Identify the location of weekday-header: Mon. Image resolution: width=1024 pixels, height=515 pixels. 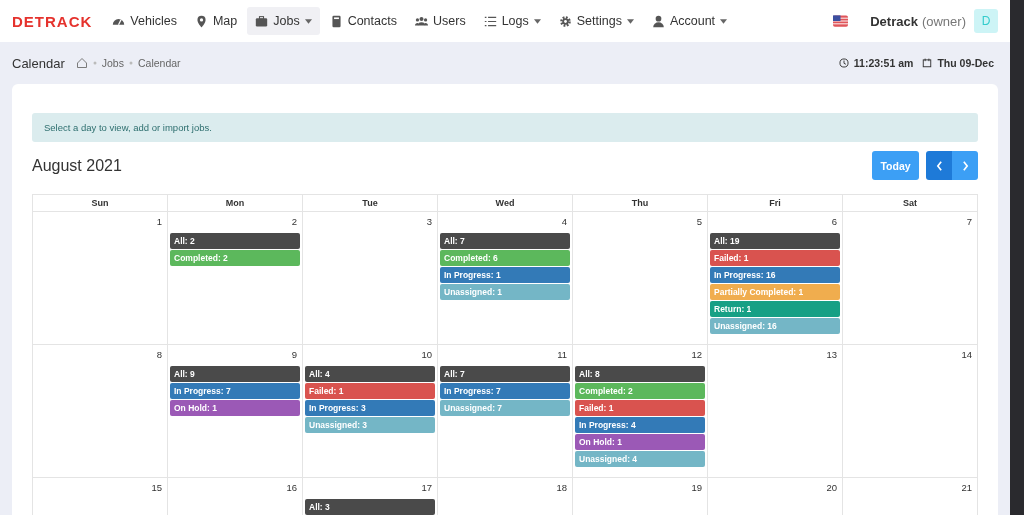
(235, 203).